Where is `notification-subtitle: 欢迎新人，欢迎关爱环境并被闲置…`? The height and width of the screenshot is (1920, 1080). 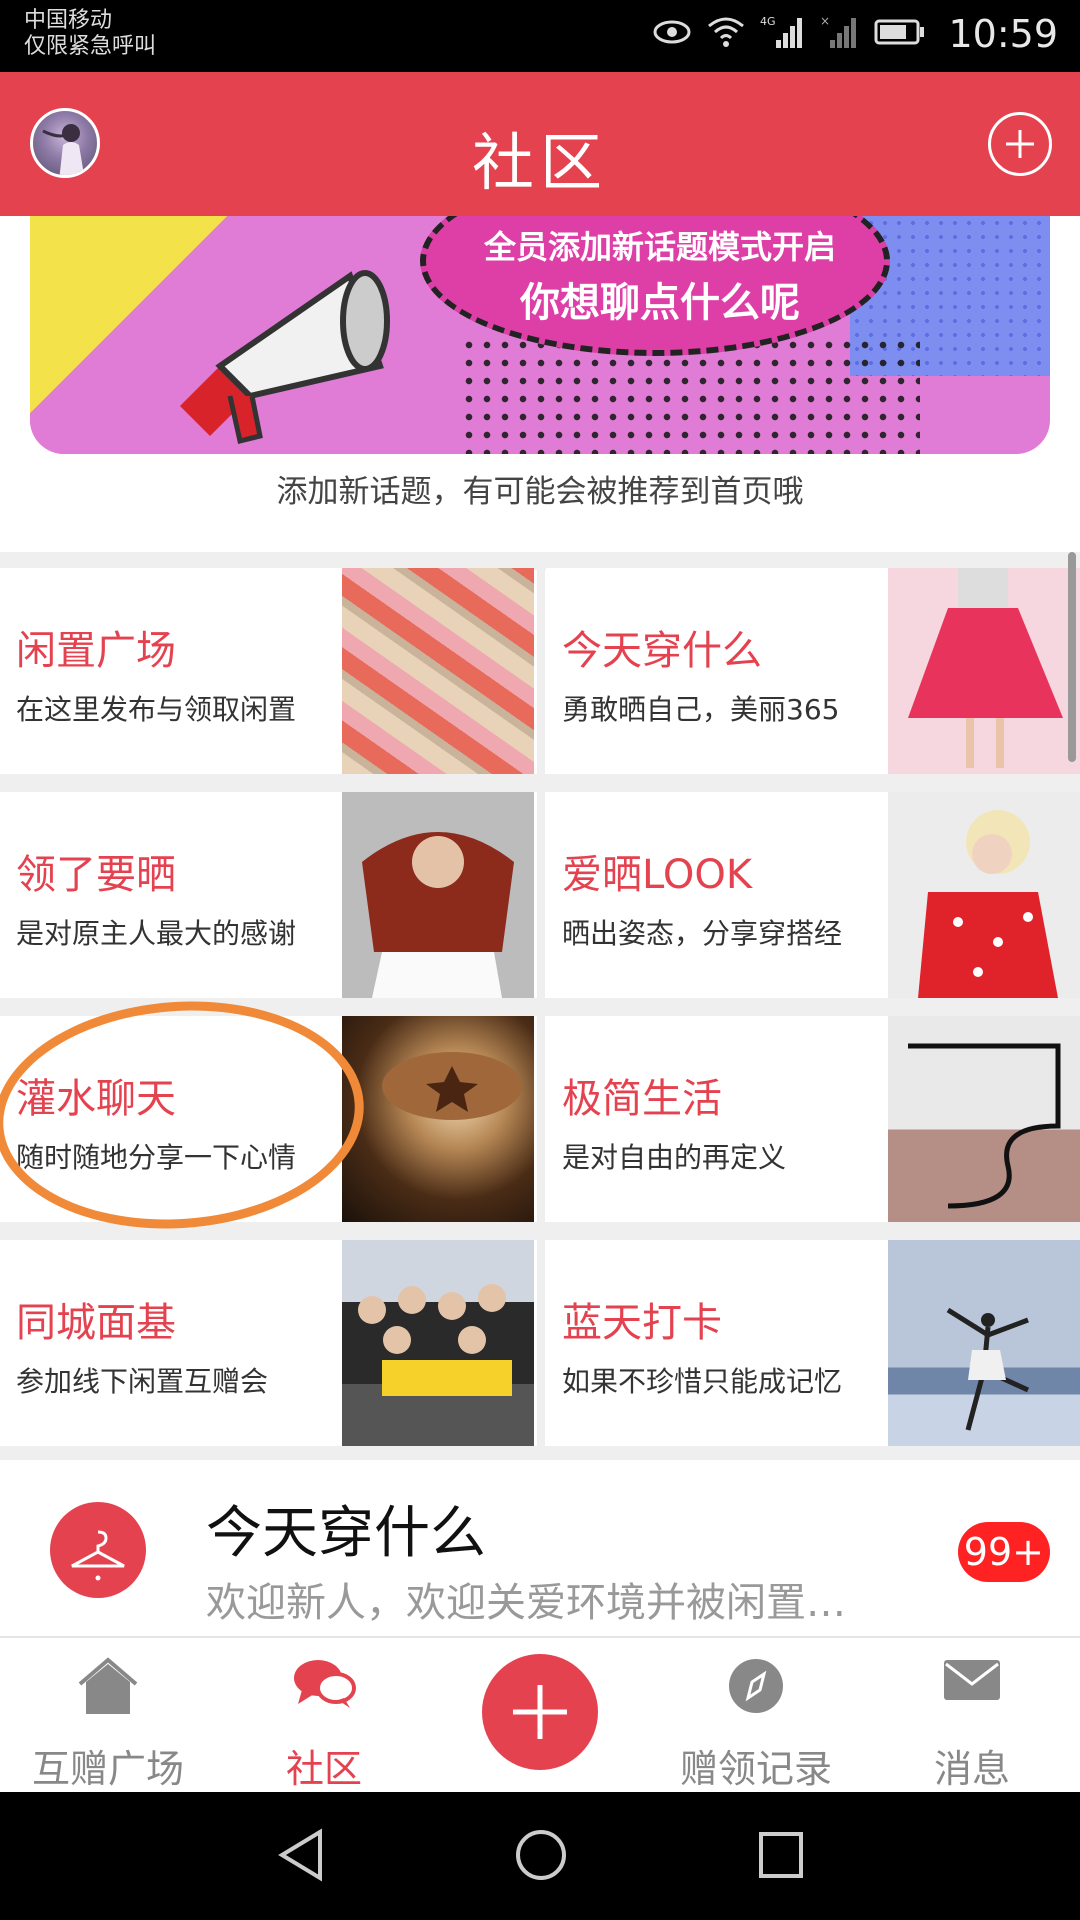
notification-subtitle: 欢迎新人，欢迎关爱环境并被闲置… is located at coordinates (526, 1603).